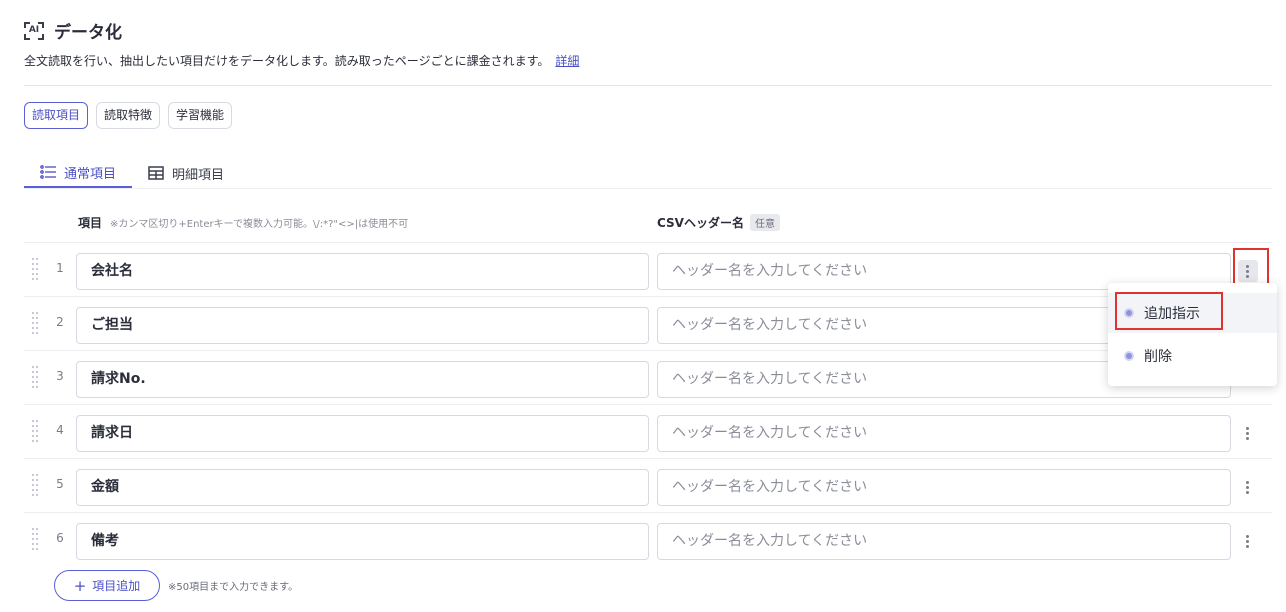  Describe the element at coordinates (362, 379) in the screenshot. I see `item-name-input: 請求No.` at that location.